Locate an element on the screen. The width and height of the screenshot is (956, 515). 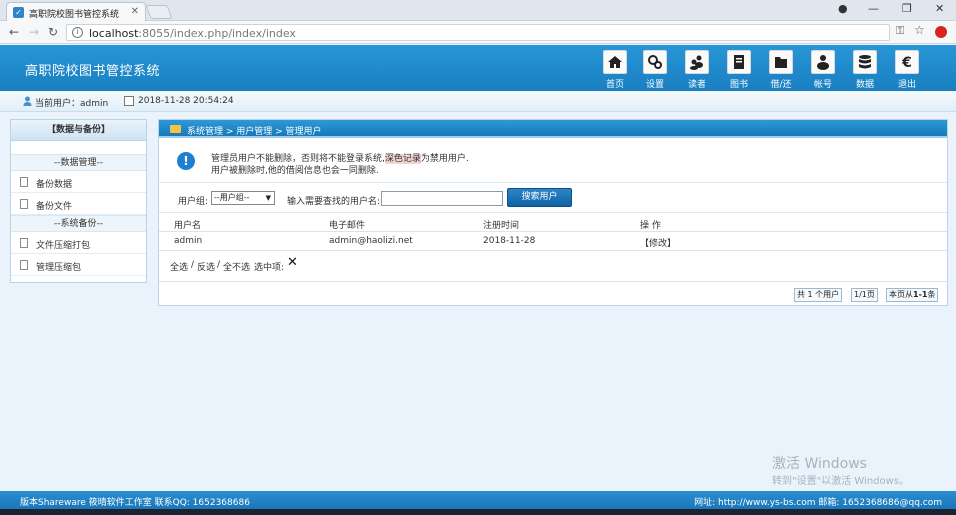
cell-email: admin@haolizi.net is located at coordinates (371, 241).